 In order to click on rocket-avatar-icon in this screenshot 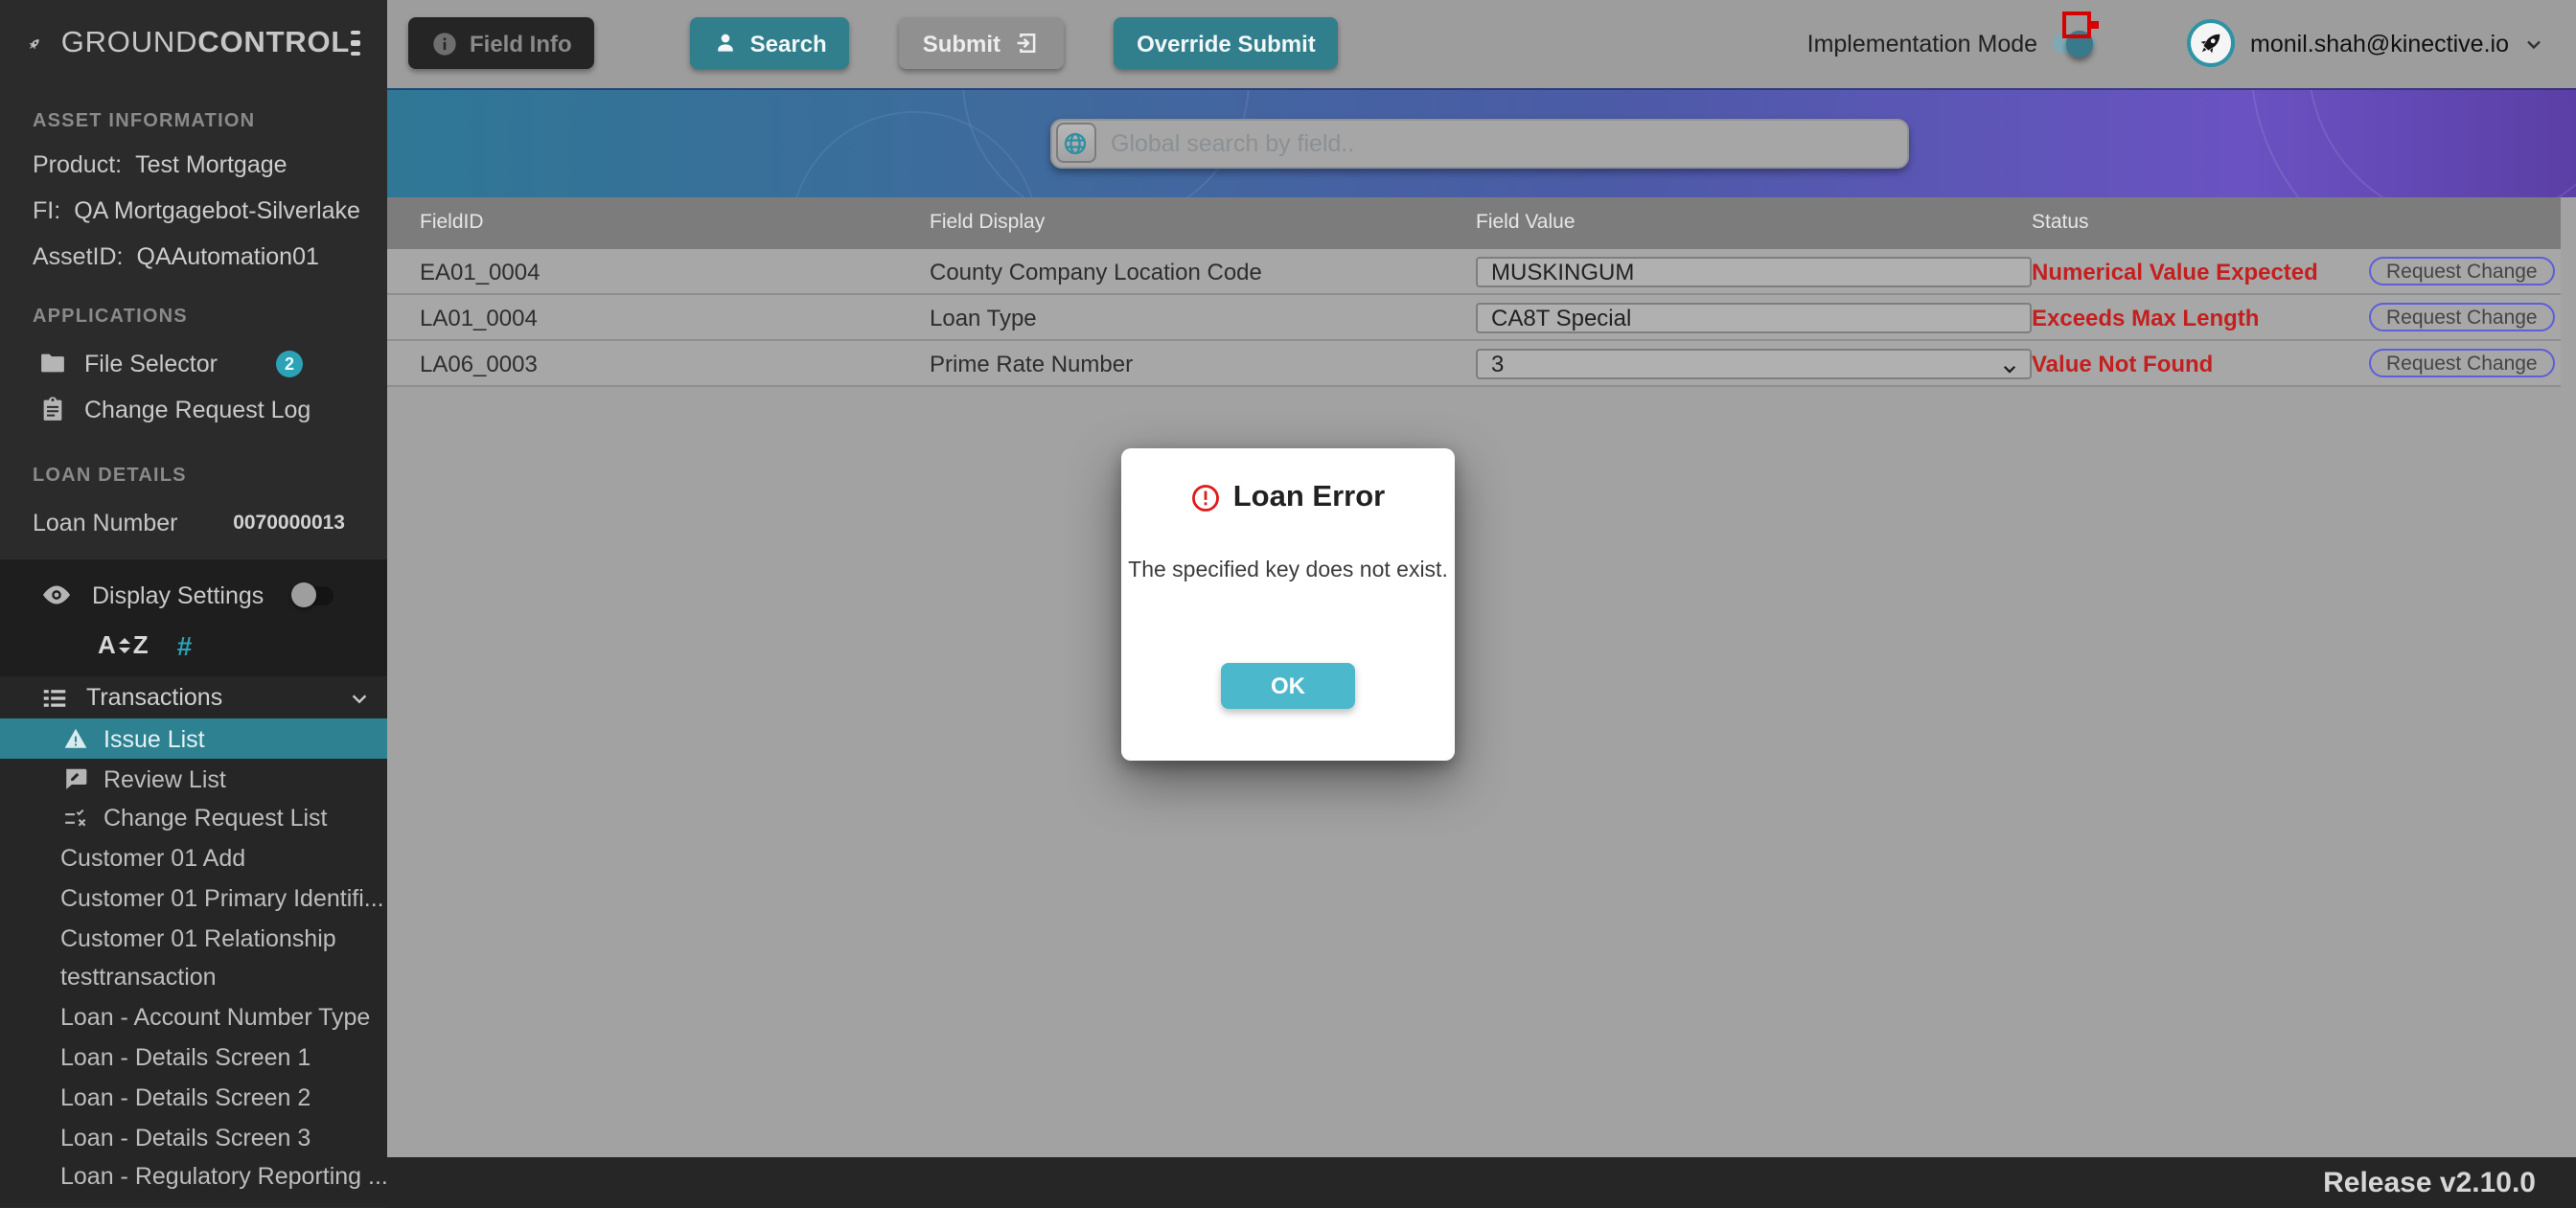, I will do `click(2210, 44)`.